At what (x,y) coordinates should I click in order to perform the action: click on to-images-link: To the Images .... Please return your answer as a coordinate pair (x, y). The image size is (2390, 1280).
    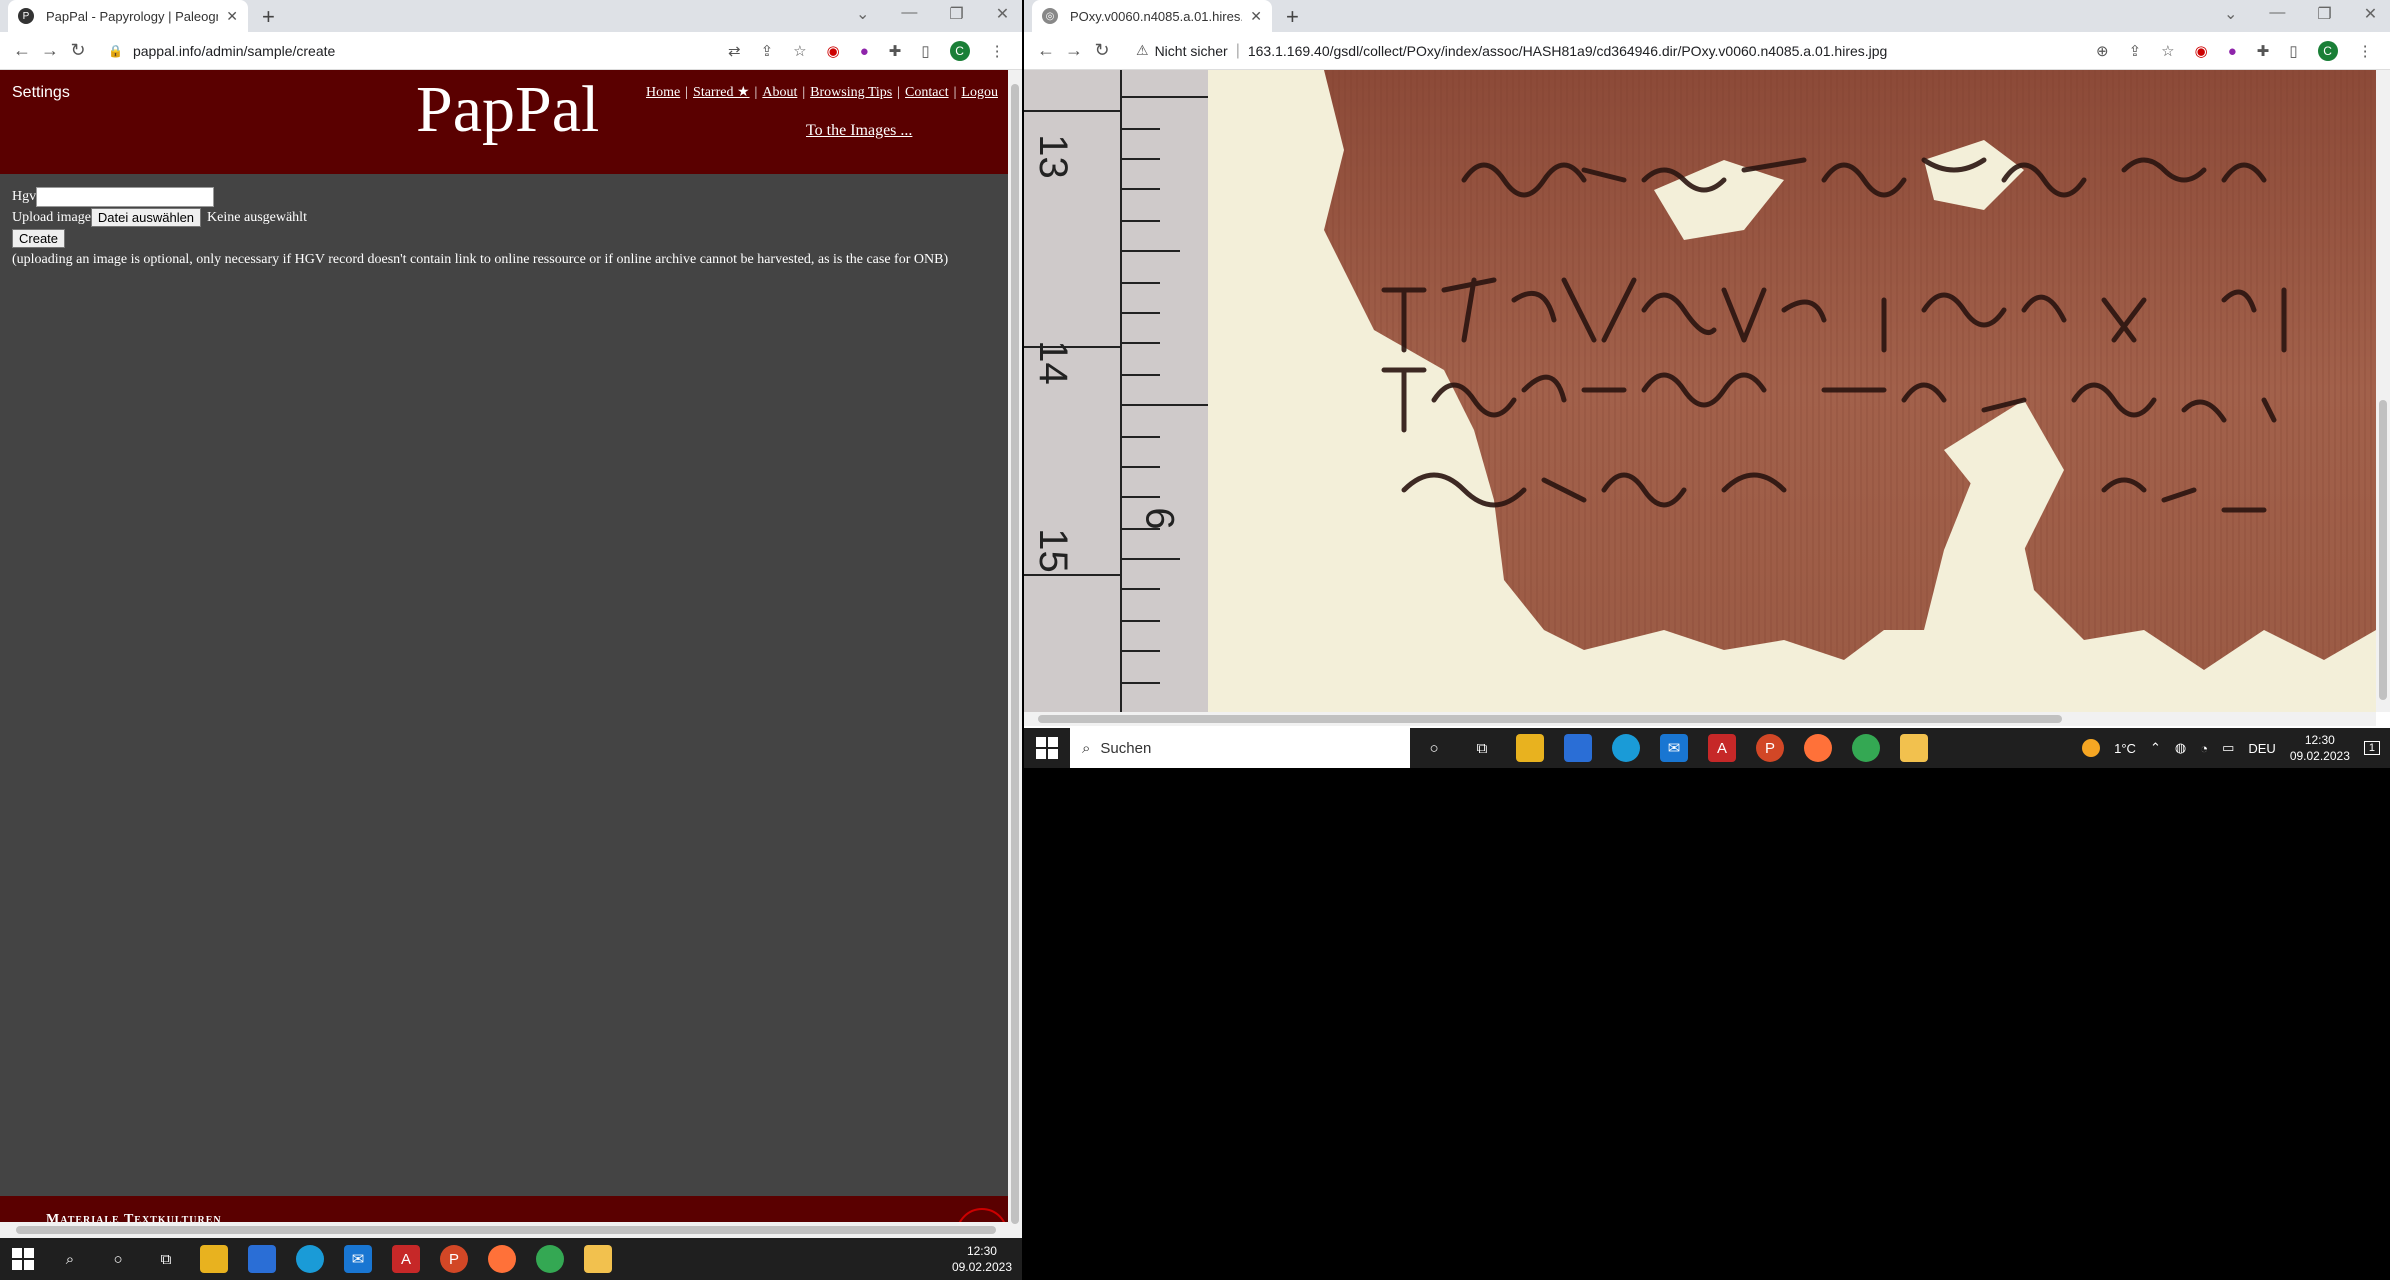
    Looking at the image, I should click on (859, 131).